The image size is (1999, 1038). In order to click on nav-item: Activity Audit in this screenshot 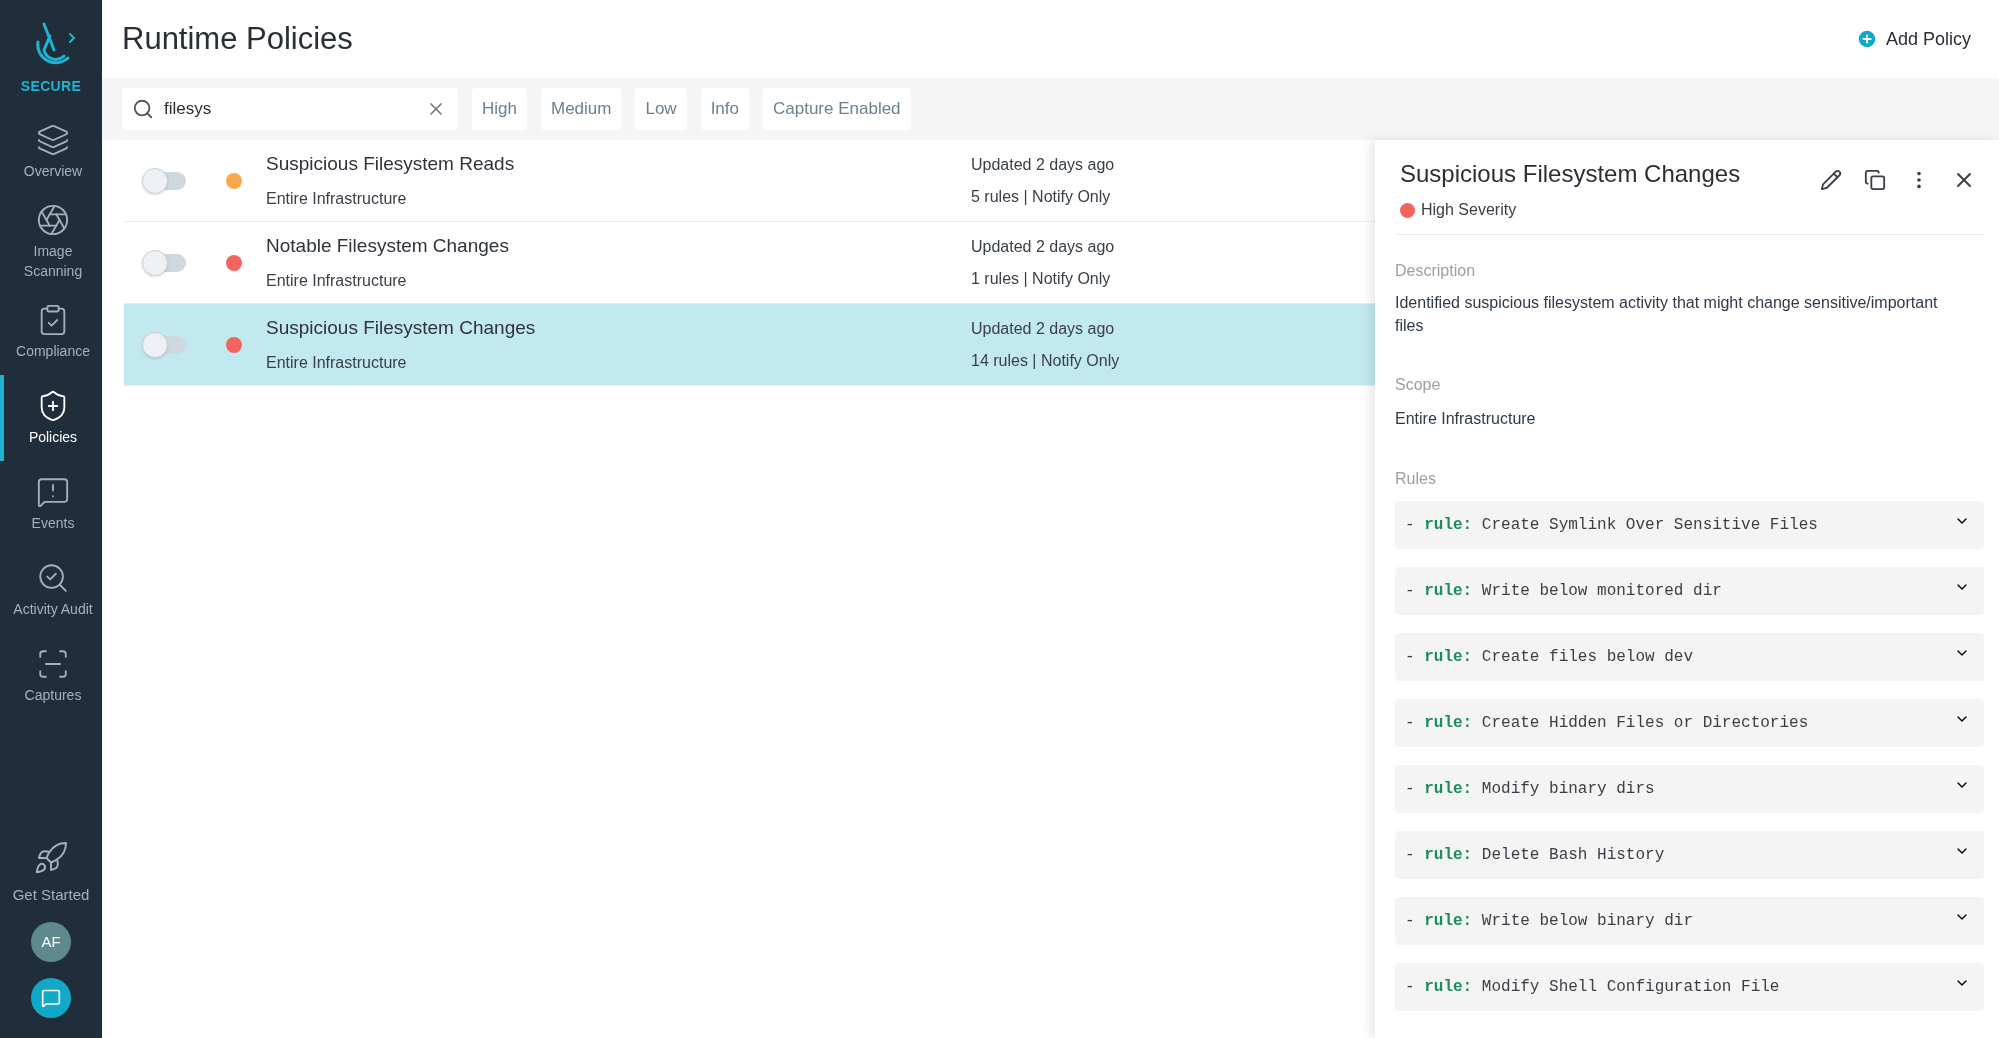, I will do `click(51, 590)`.